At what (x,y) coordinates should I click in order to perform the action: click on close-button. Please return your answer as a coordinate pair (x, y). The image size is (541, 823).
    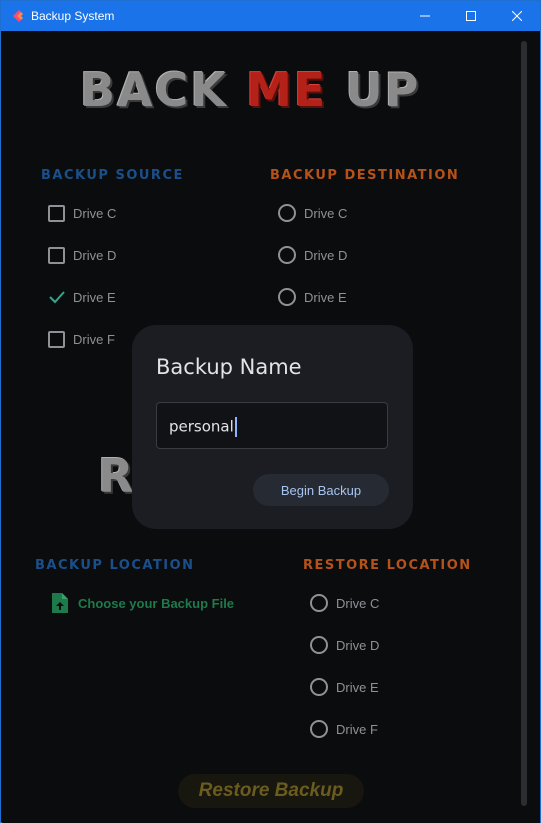
    Looking at the image, I should click on (517, 16).